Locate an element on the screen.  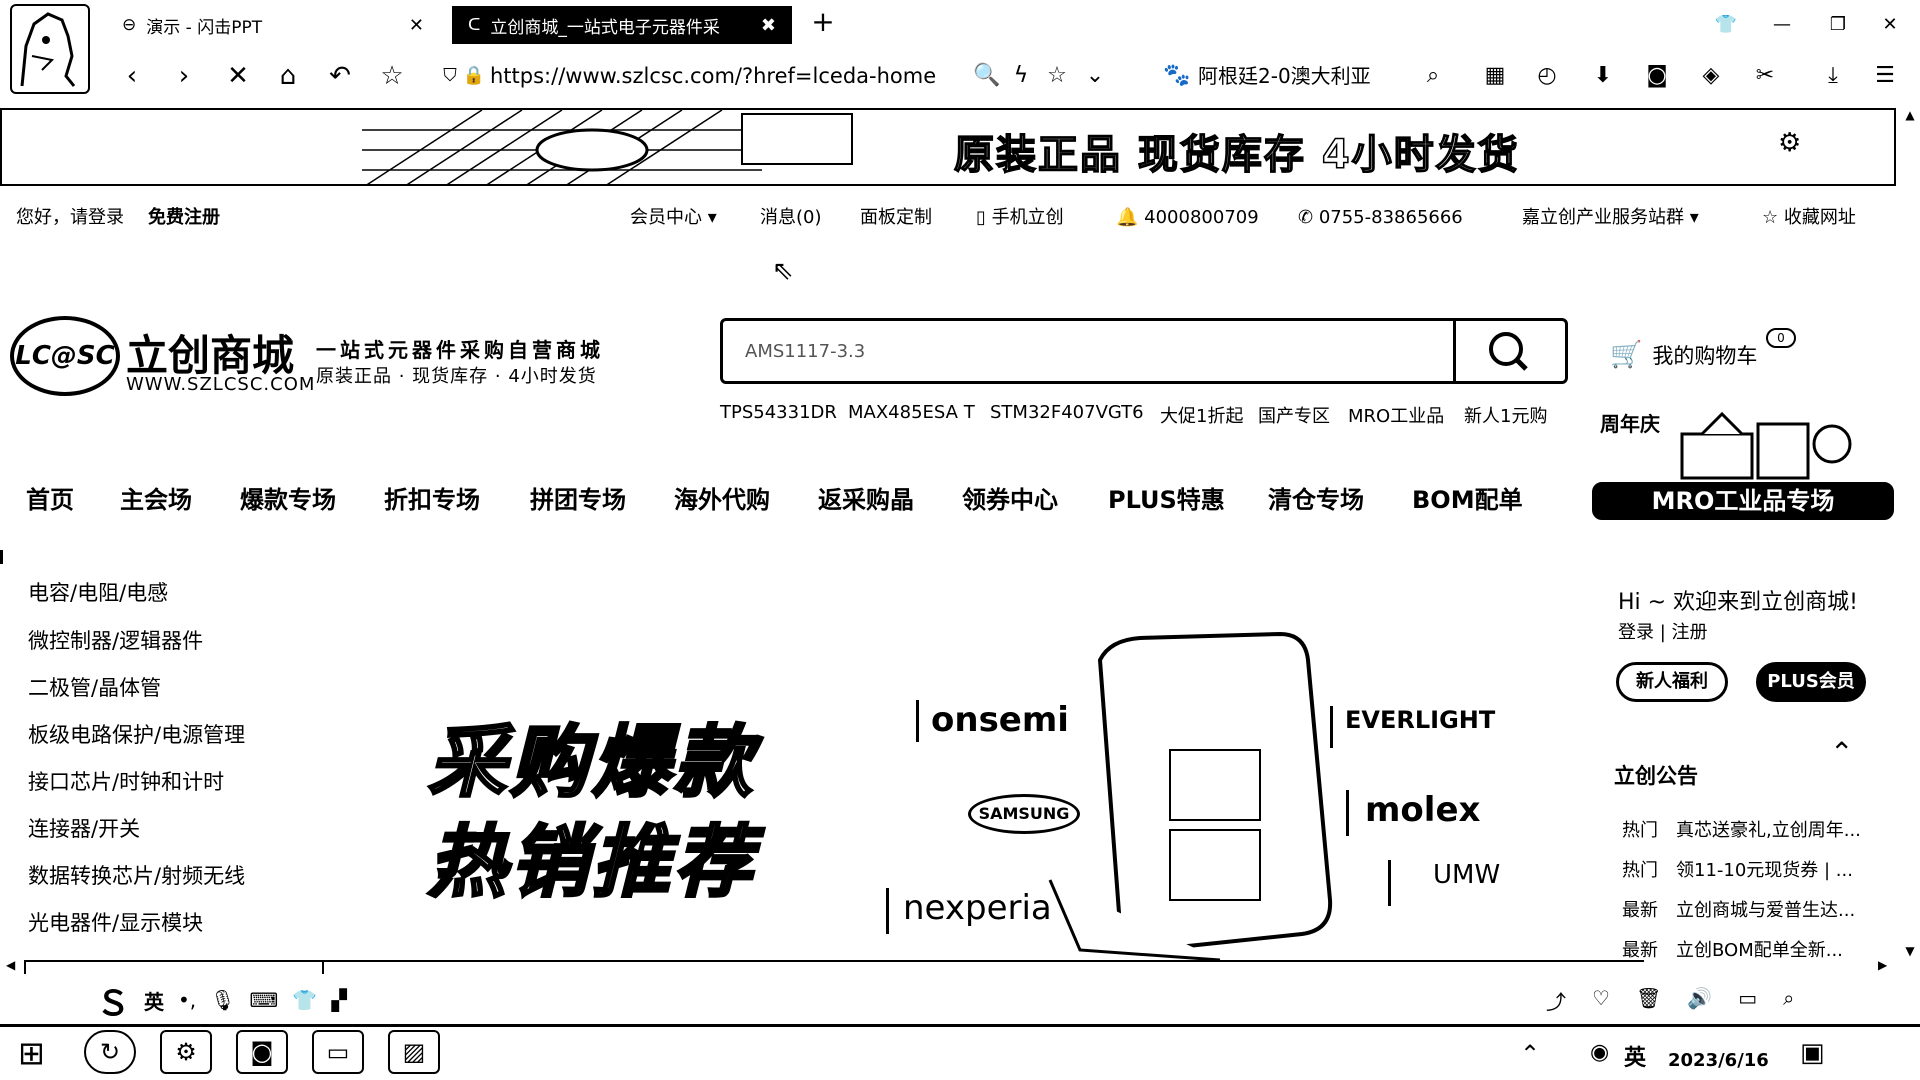
back-icon: ‹ is located at coordinates (132, 76).